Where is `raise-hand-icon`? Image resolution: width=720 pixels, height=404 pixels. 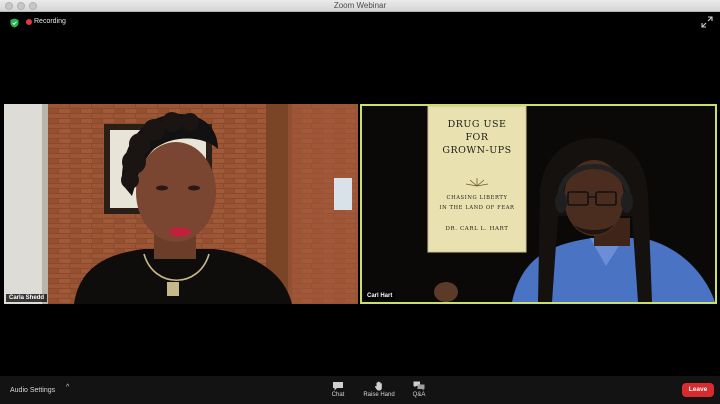
raise-hand-icon is located at coordinates (378, 386).